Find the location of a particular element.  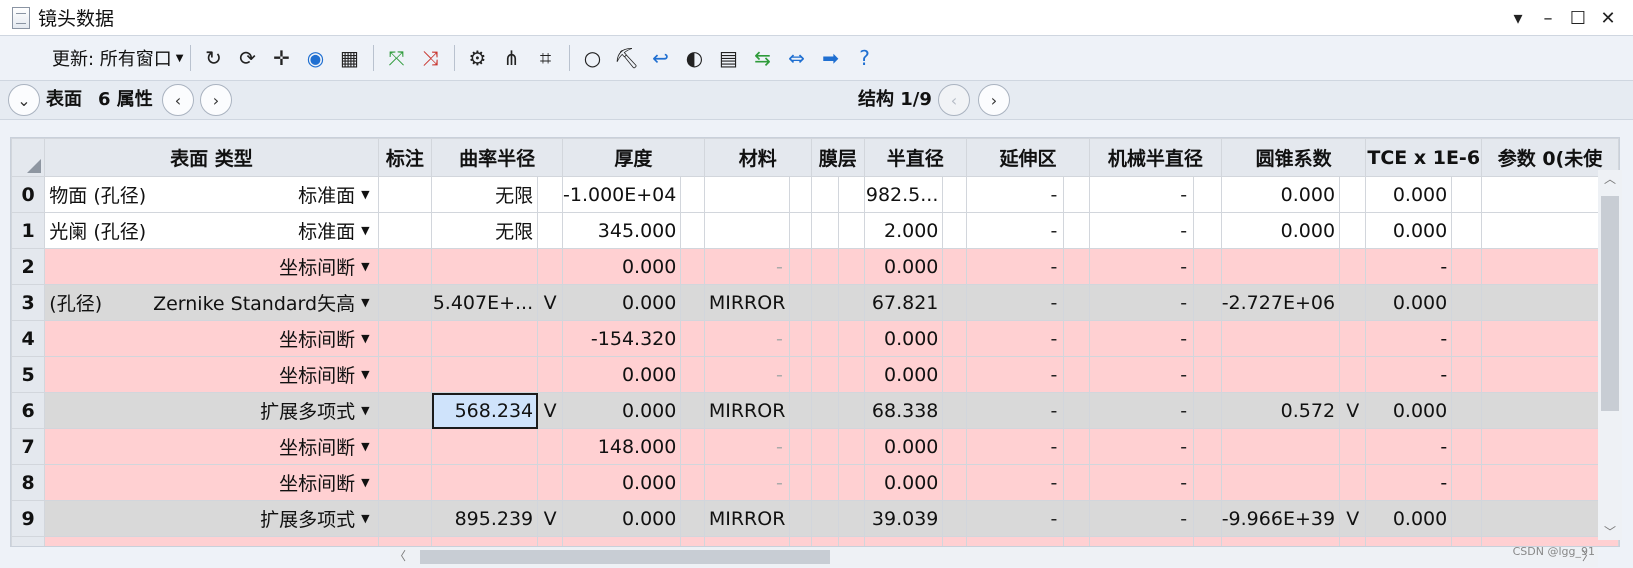

thickness-cell: 150.000 is located at coordinates (621, 541).